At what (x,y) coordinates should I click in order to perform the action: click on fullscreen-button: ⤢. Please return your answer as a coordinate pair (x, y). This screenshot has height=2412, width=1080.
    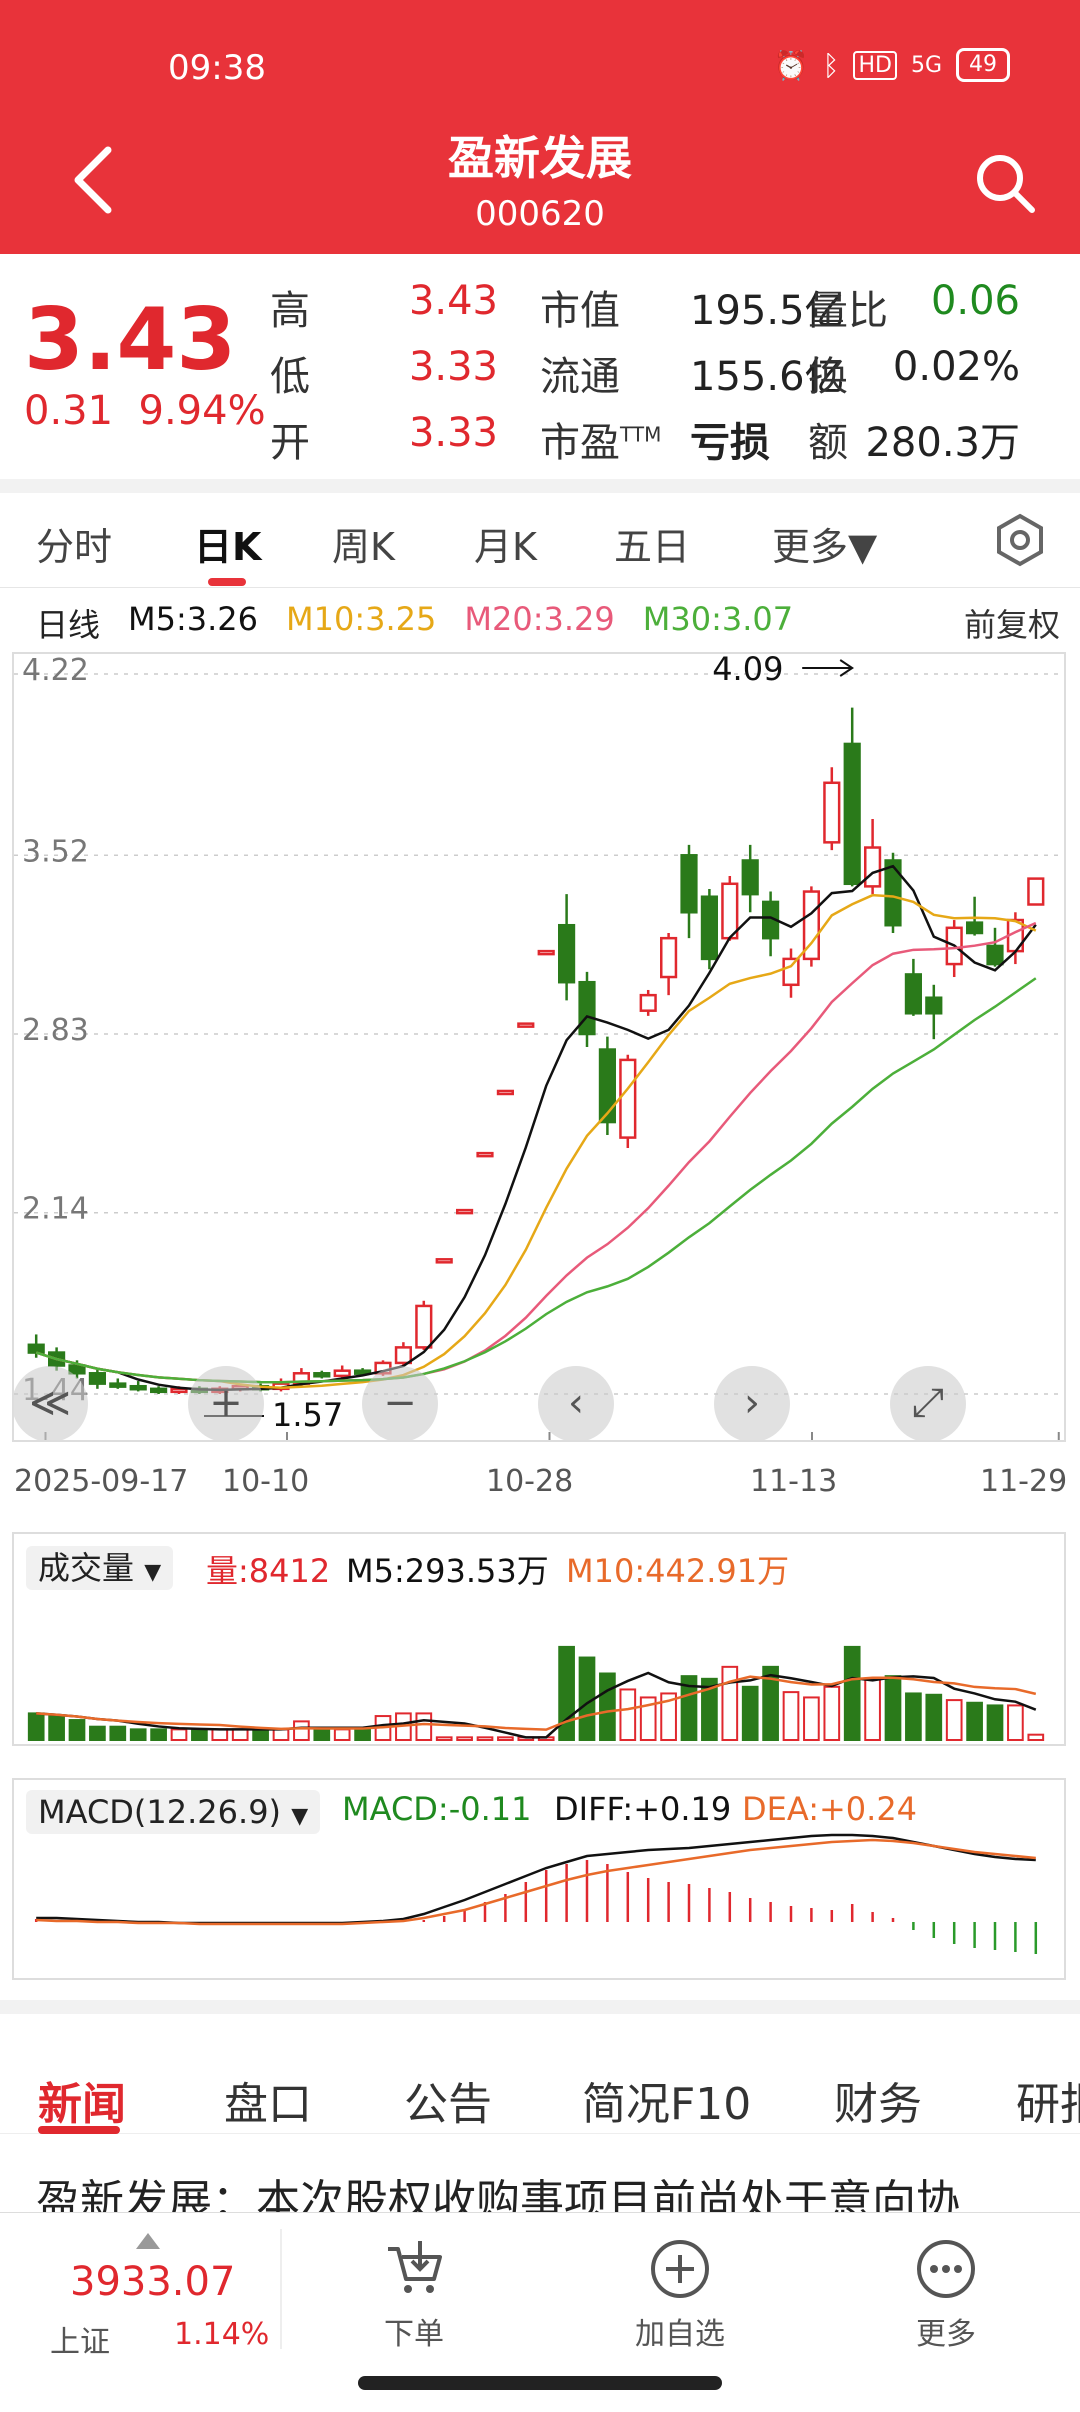
    Looking at the image, I should click on (928, 1404).